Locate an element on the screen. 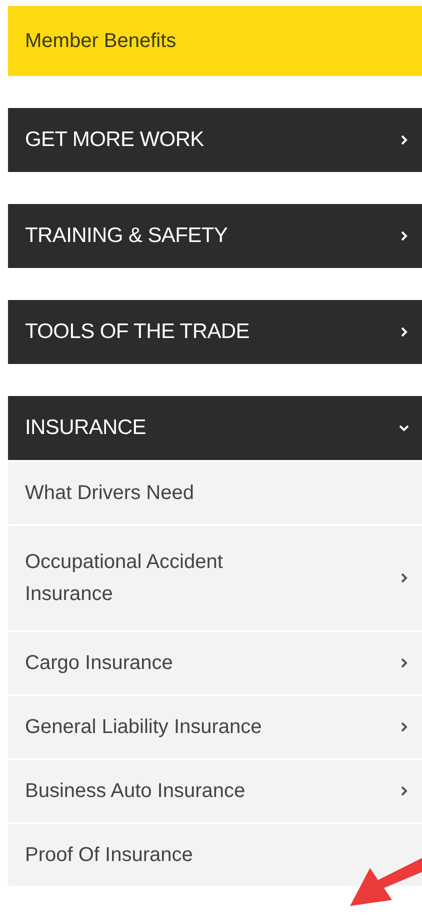 This screenshot has width=422, height=924. menu-item: Cargo Insurance is located at coordinates (215, 663).